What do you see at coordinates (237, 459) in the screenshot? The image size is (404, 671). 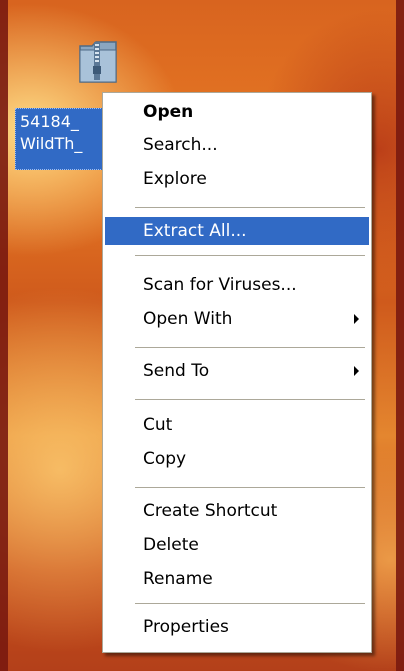 I see `menu-item-copy: Copy` at bounding box center [237, 459].